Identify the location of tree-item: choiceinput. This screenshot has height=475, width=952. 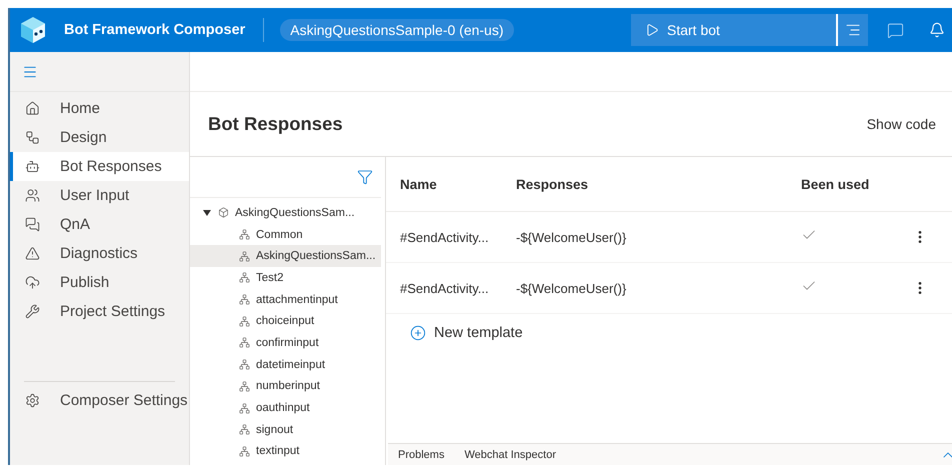
(285, 321).